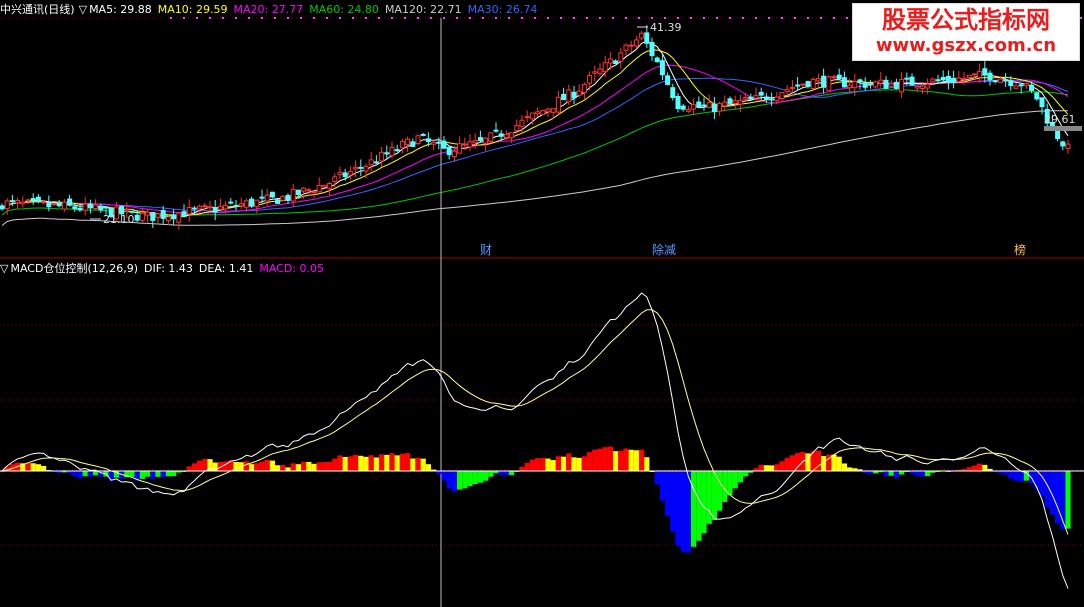 The width and height of the screenshot is (1084, 607). I want to click on high-price-label: 41.39, so click(666, 27).